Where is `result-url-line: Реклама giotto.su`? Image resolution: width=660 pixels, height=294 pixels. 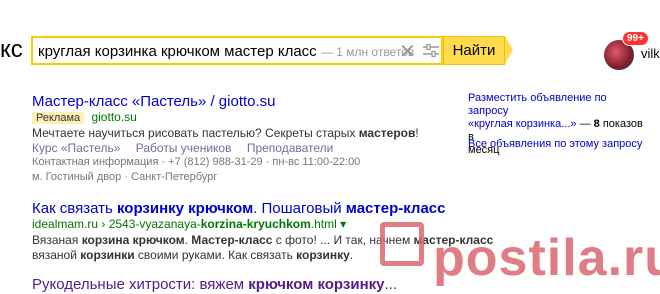 result-url-line: Реклама giotto.su is located at coordinates (84, 117).